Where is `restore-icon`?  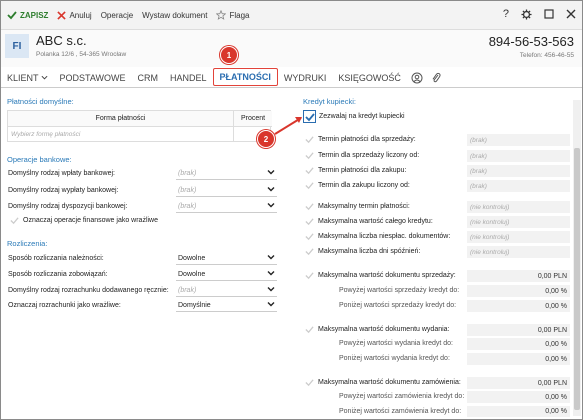
restore-icon is located at coordinates (549, 14).